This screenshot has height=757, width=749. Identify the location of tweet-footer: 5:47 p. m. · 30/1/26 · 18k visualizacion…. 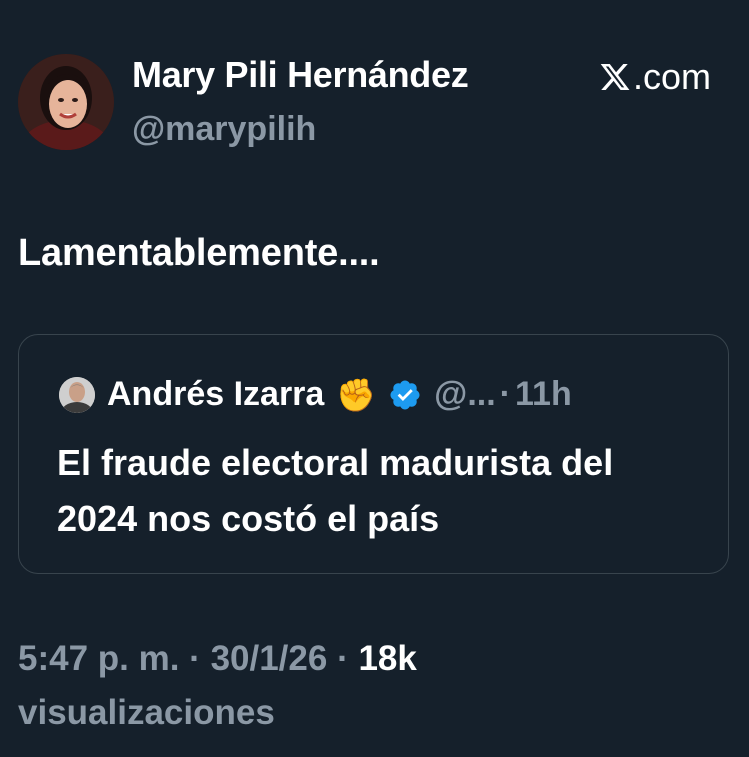
(368, 686).